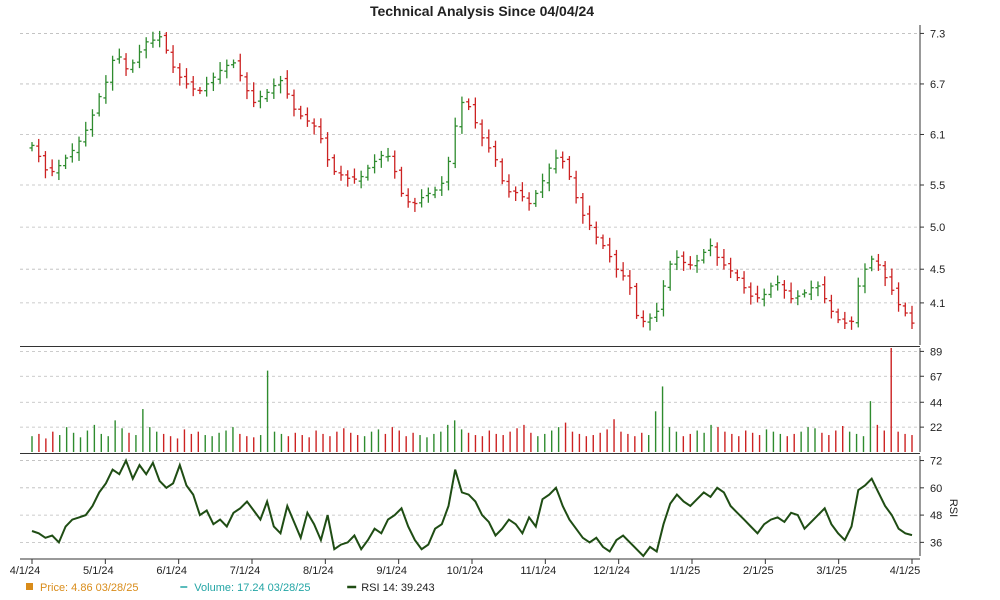 The height and width of the screenshot is (600, 1000). Describe the element at coordinates (953, 508) in the screenshot. I see `rsi-axis-label: RSI` at that location.